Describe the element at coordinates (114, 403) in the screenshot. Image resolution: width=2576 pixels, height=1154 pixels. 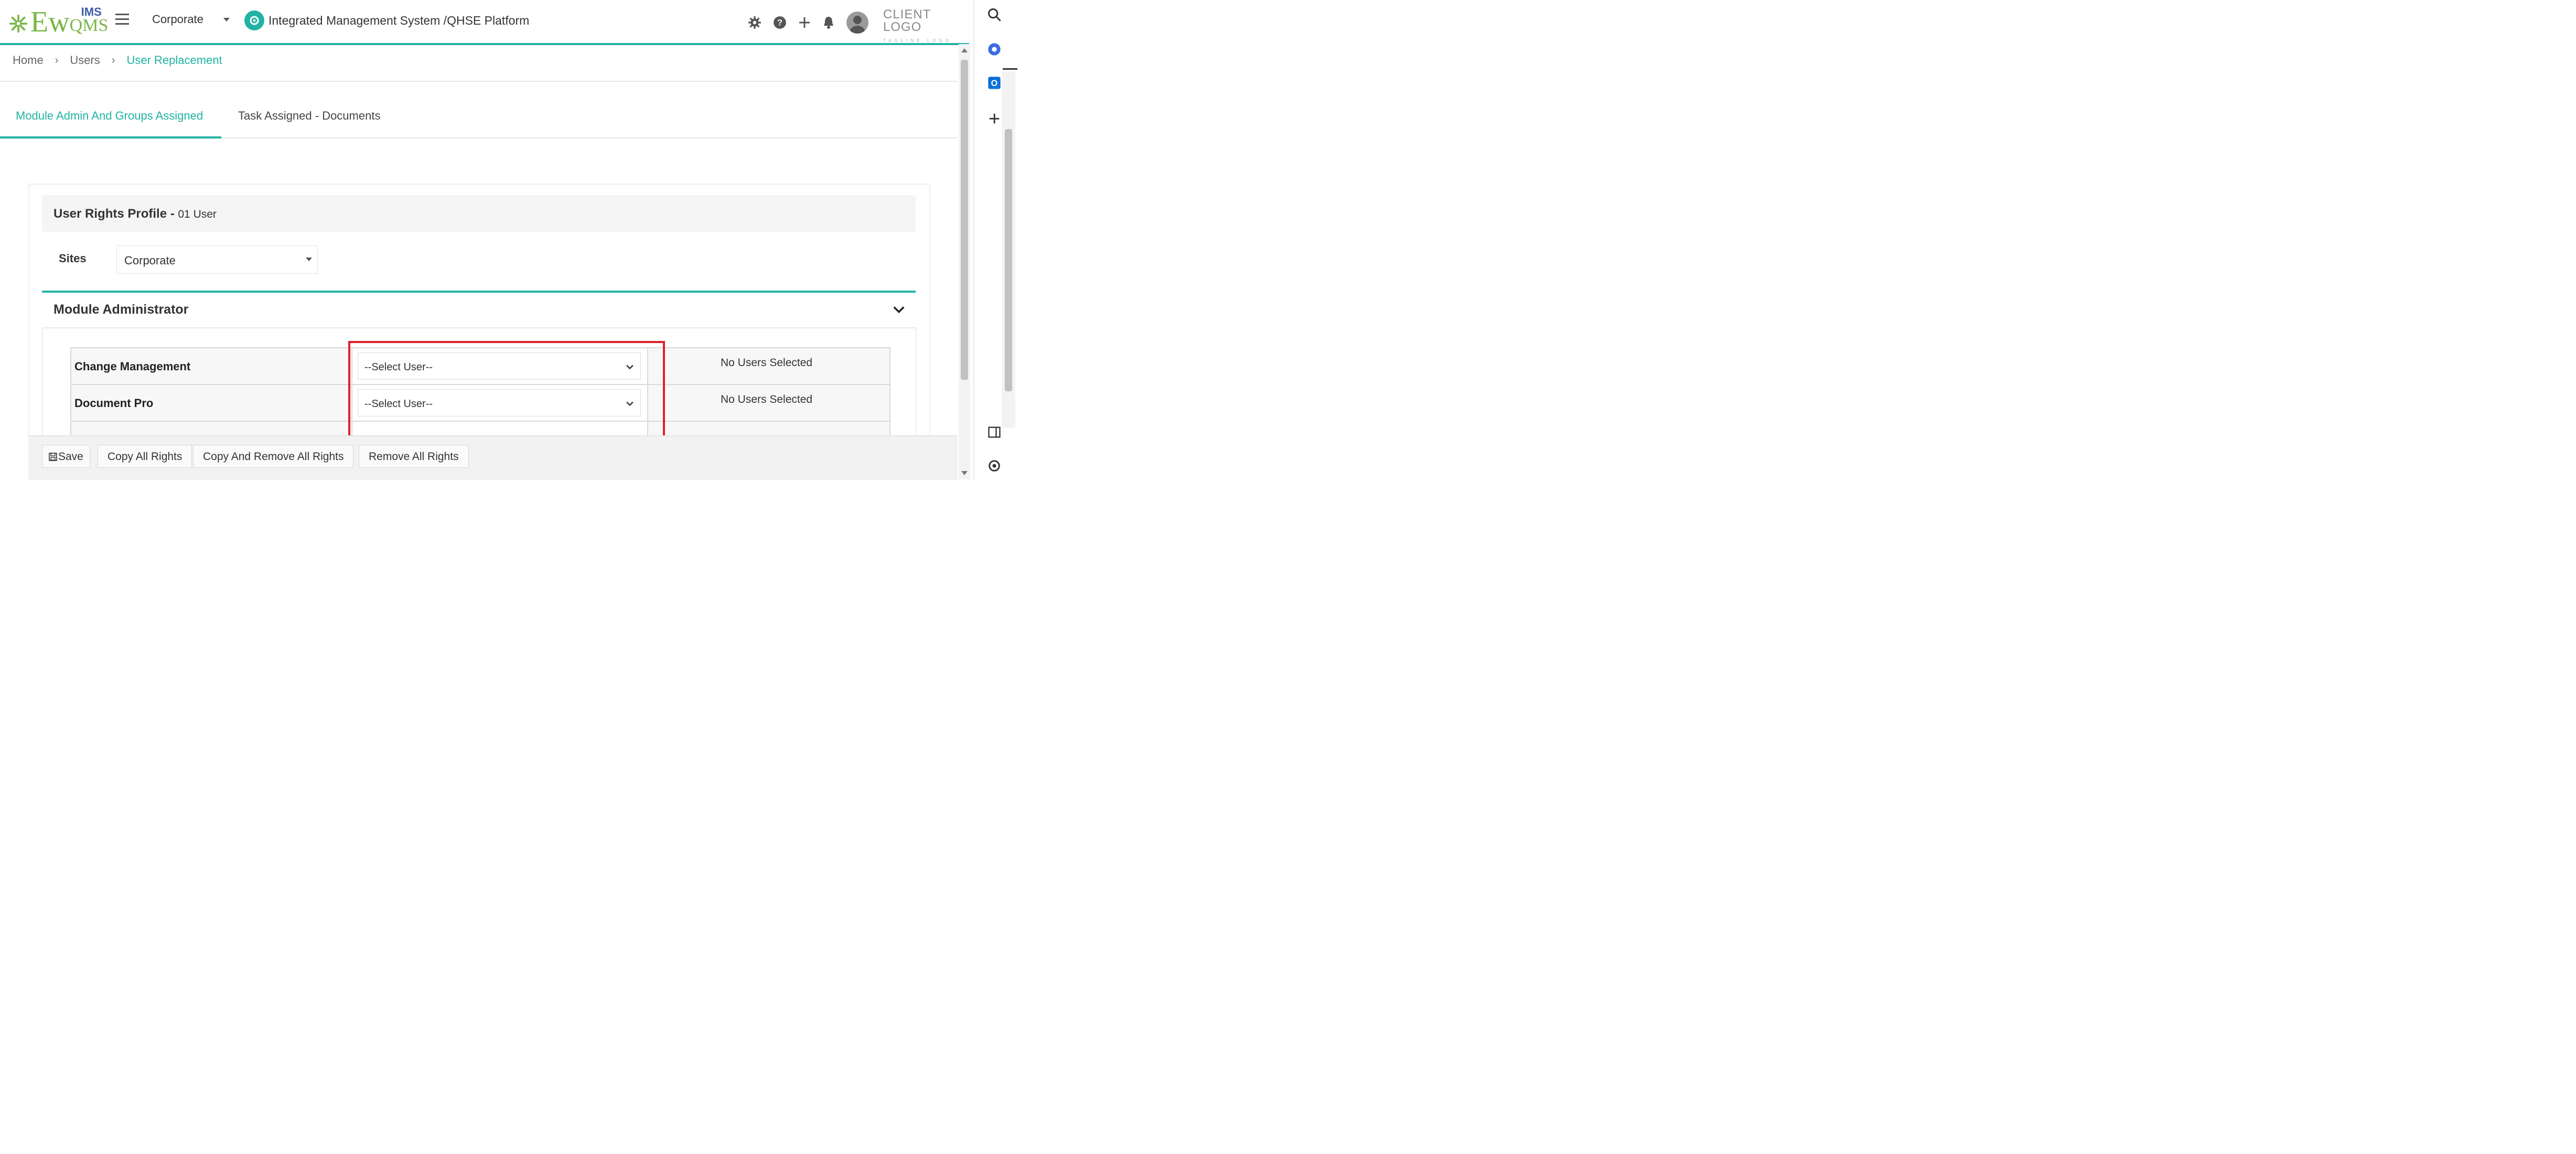
I see `module-name: Document Pro` at that location.